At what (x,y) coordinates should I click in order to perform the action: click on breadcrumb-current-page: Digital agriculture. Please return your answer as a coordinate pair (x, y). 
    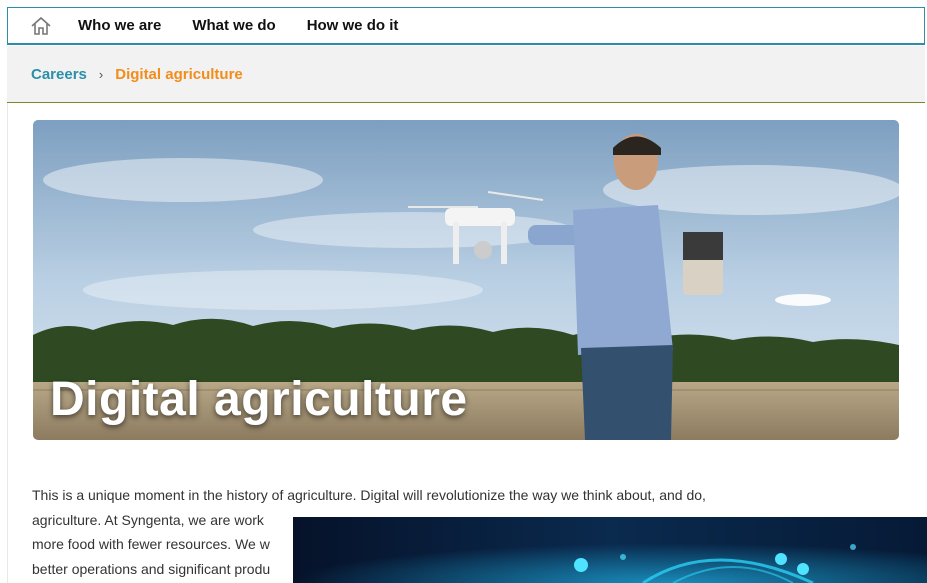
    Looking at the image, I should click on (179, 74).